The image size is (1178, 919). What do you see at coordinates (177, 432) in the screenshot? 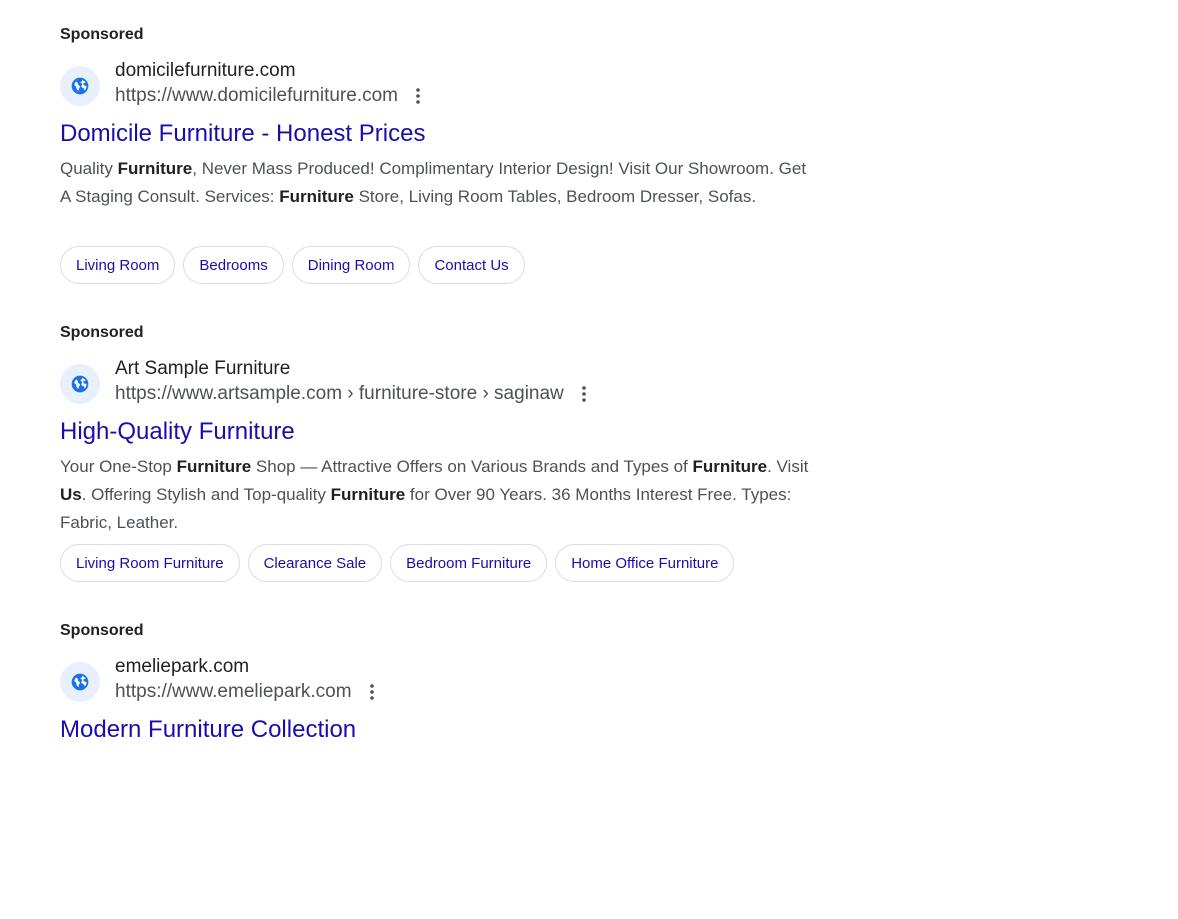
I see `ad-headline-link: High-Quality Furniture` at bounding box center [177, 432].